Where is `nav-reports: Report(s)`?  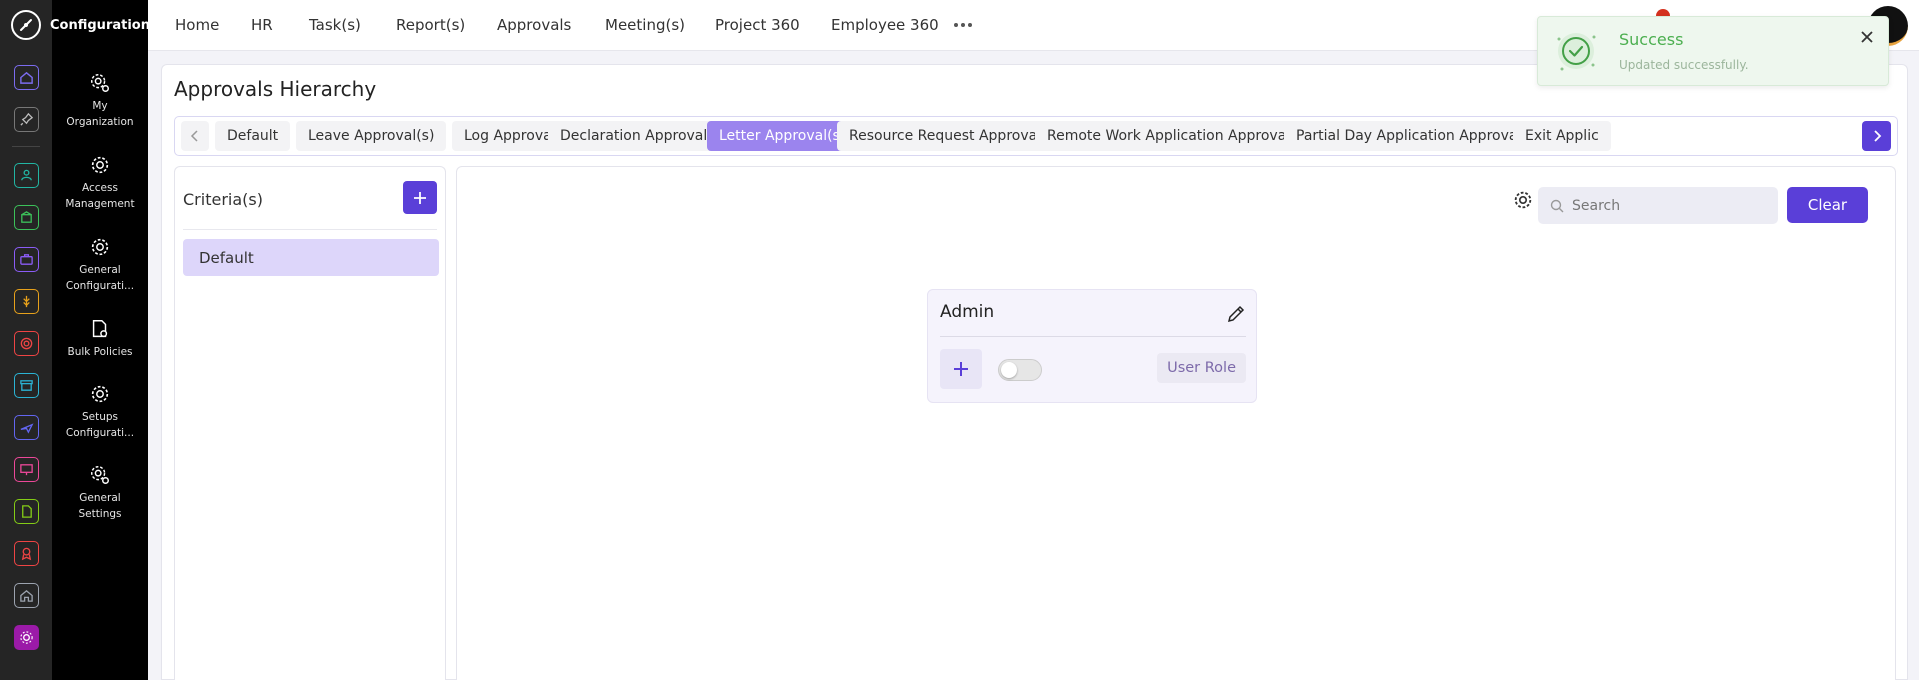 nav-reports: Report(s) is located at coordinates (430, 25).